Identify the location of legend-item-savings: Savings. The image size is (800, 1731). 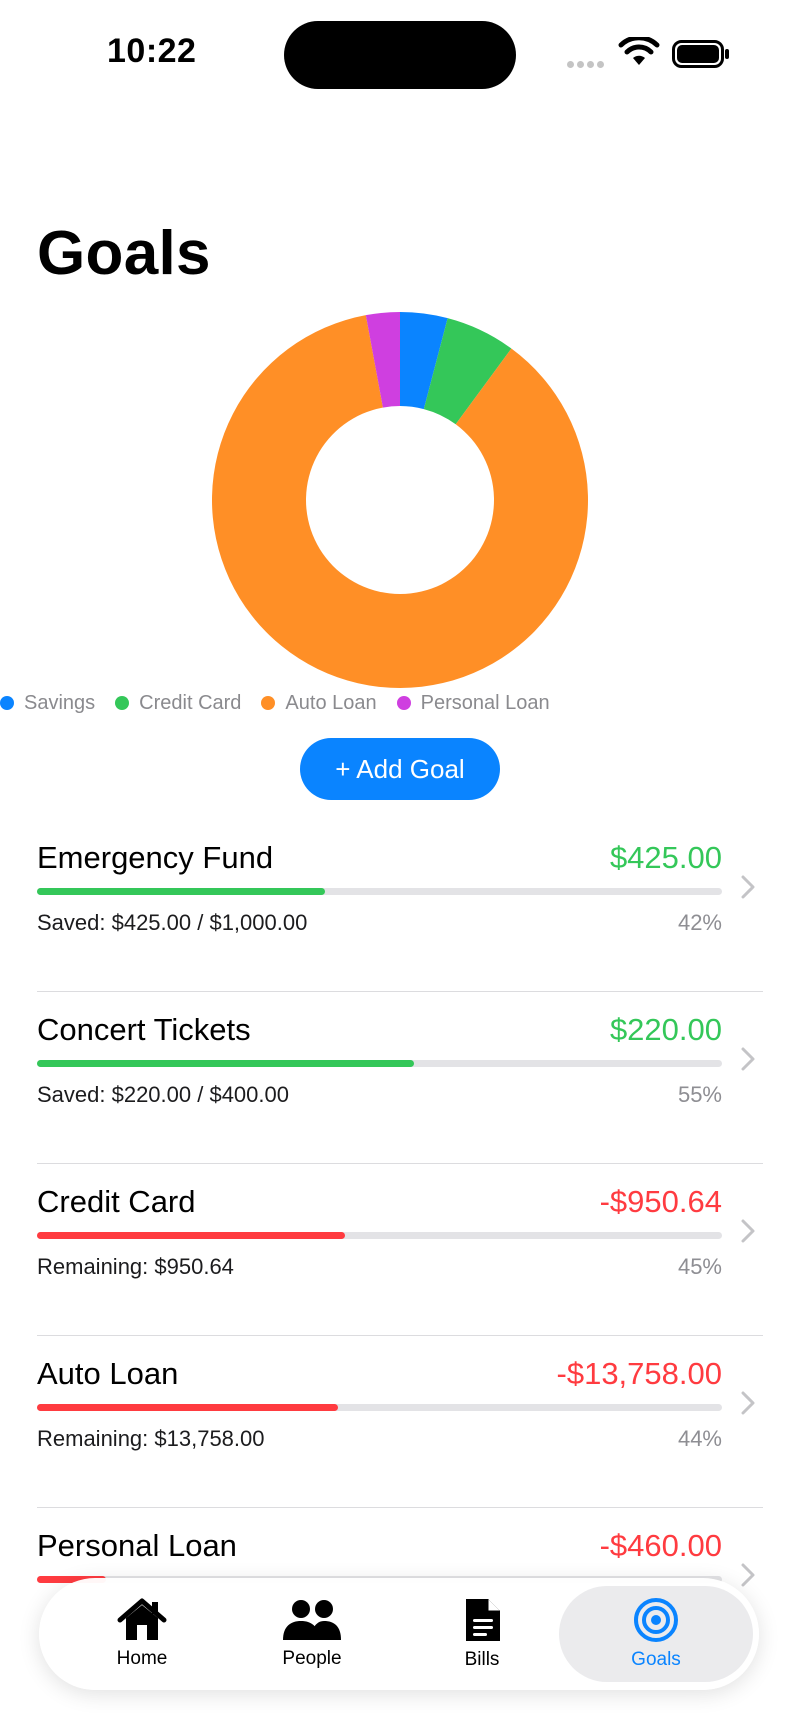
(47, 703).